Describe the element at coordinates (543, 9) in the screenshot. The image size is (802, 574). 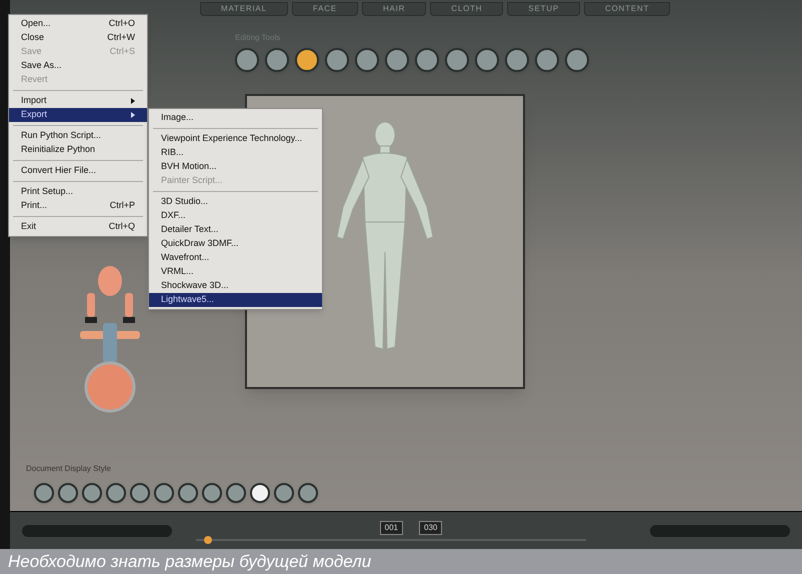
I see `room-tab: SETUP` at that location.